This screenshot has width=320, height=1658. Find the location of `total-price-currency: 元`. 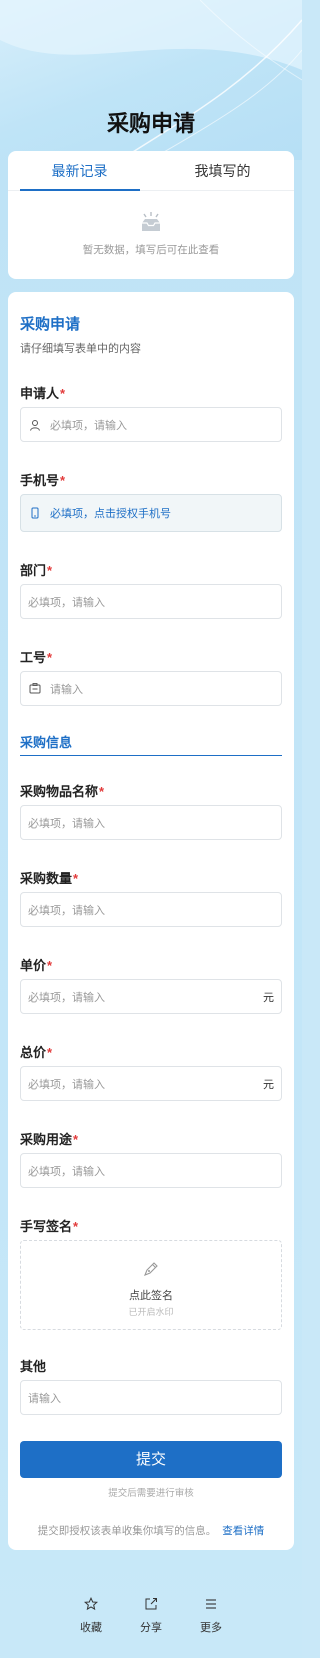

total-price-currency: 元 is located at coordinates (268, 1084).